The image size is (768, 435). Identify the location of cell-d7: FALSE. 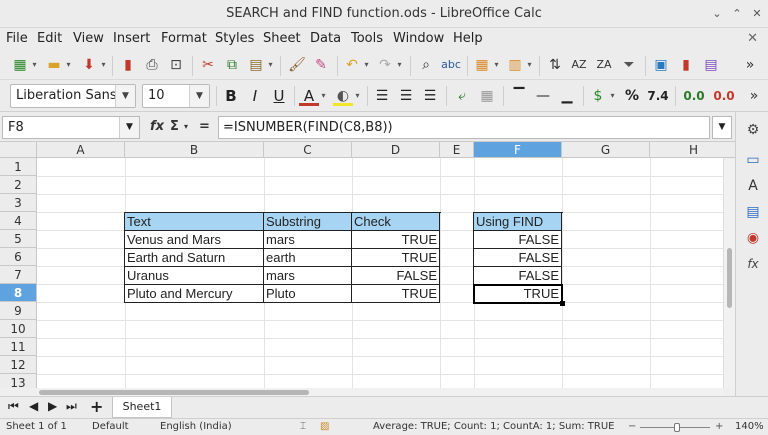
(396, 276).